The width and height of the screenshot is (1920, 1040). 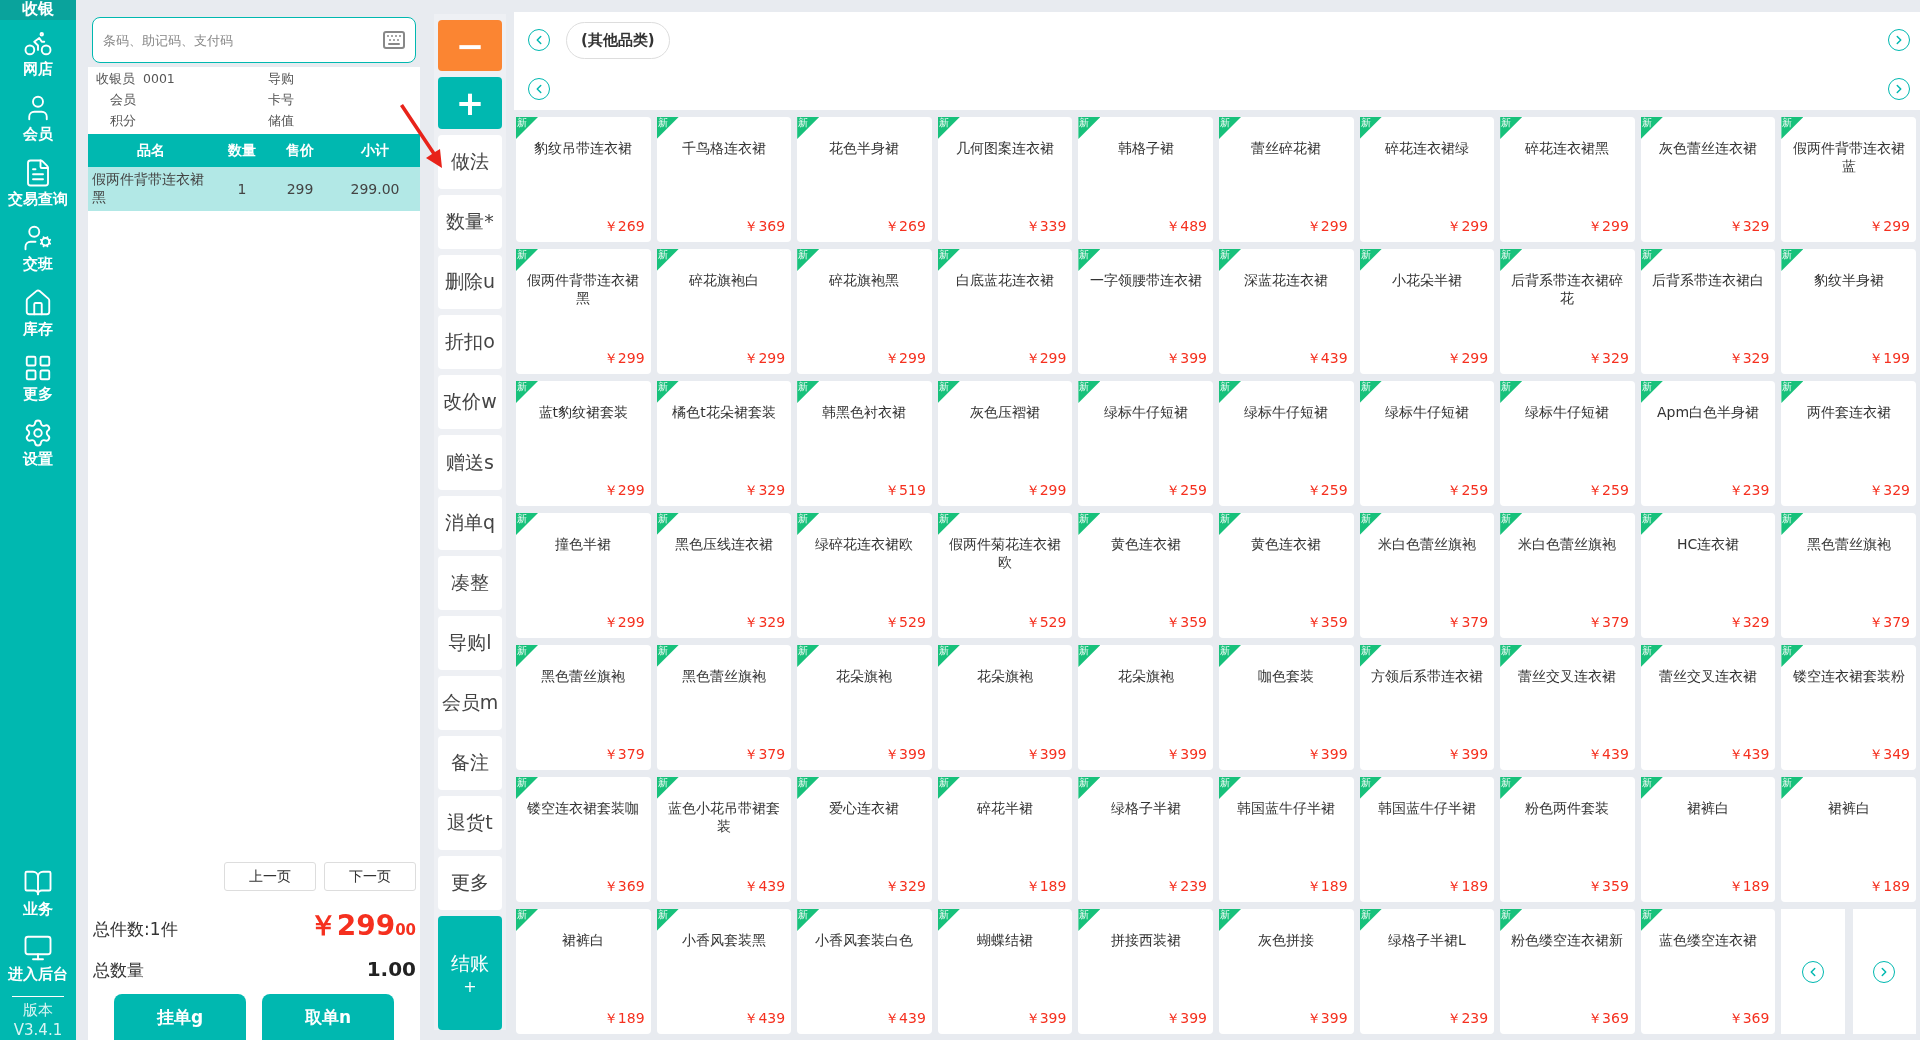 What do you see at coordinates (724, 443) in the screenshot?
I see `product-card: 新 橘色t花朵裙套装 ￥329` at bounding box center [724, 443].